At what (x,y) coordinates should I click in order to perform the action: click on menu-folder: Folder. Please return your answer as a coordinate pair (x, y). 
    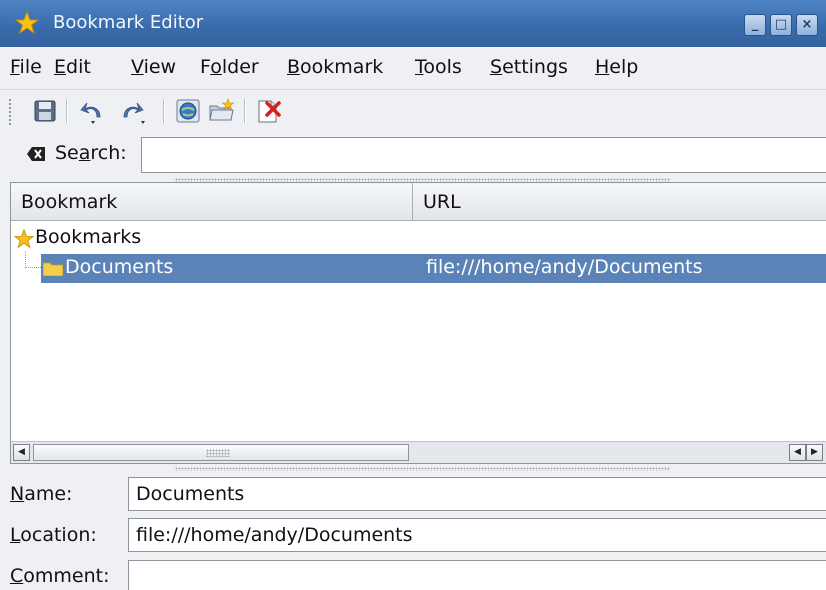
    Looking at the image, I should click on (229, 67).